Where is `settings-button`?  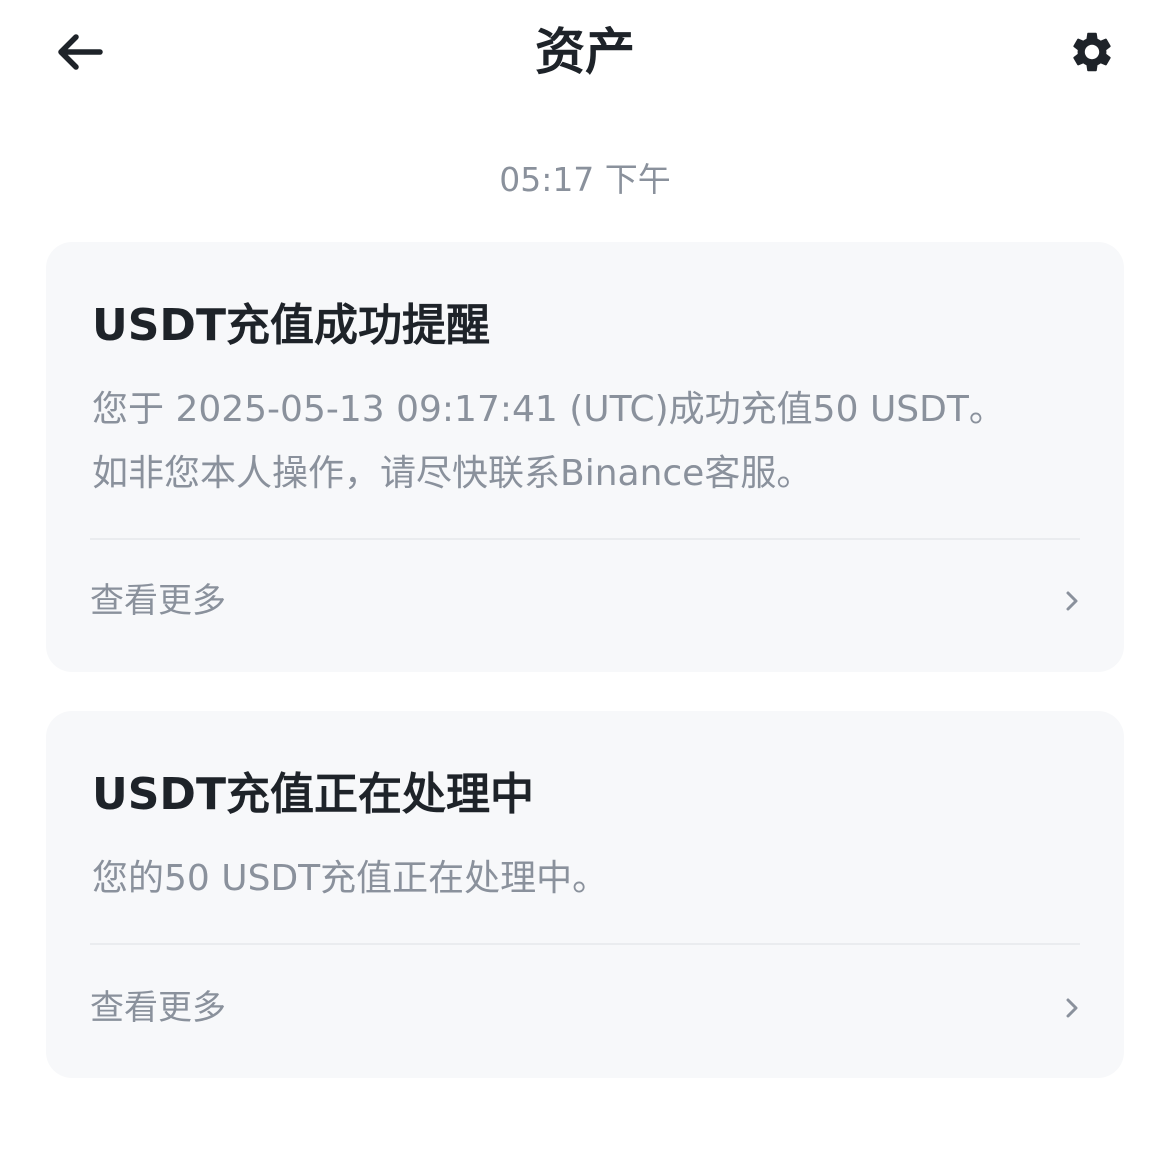
settings-button is located at coordinates (1092, 52).